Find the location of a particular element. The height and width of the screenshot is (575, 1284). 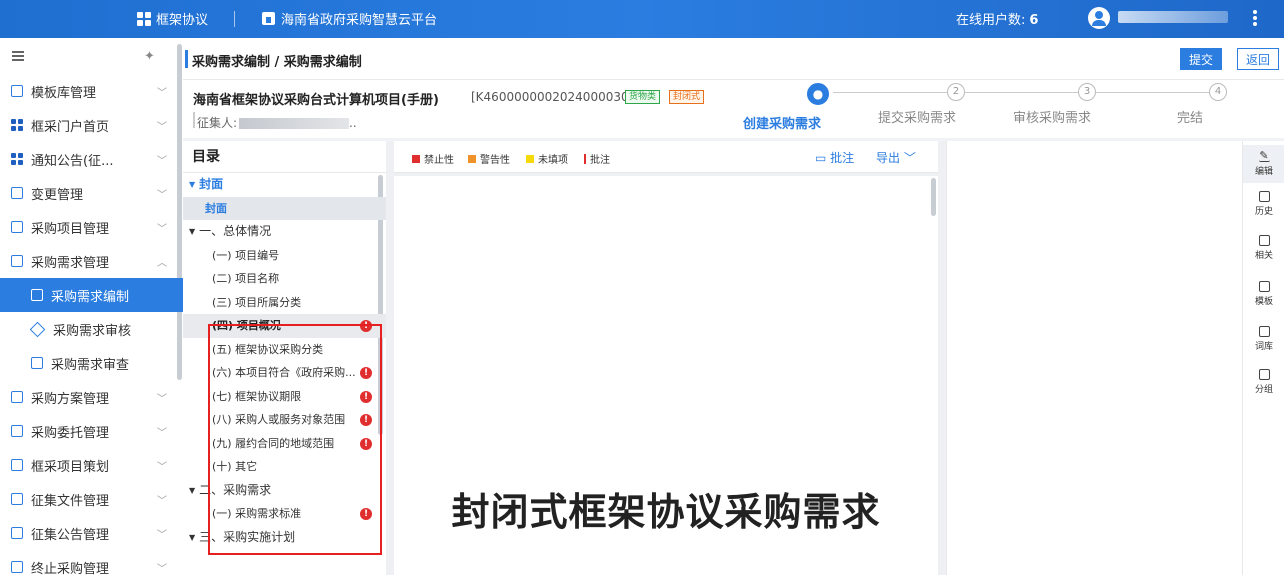

sidebar-item-label: 采购需求审查 is located at coordinates (90, 365).